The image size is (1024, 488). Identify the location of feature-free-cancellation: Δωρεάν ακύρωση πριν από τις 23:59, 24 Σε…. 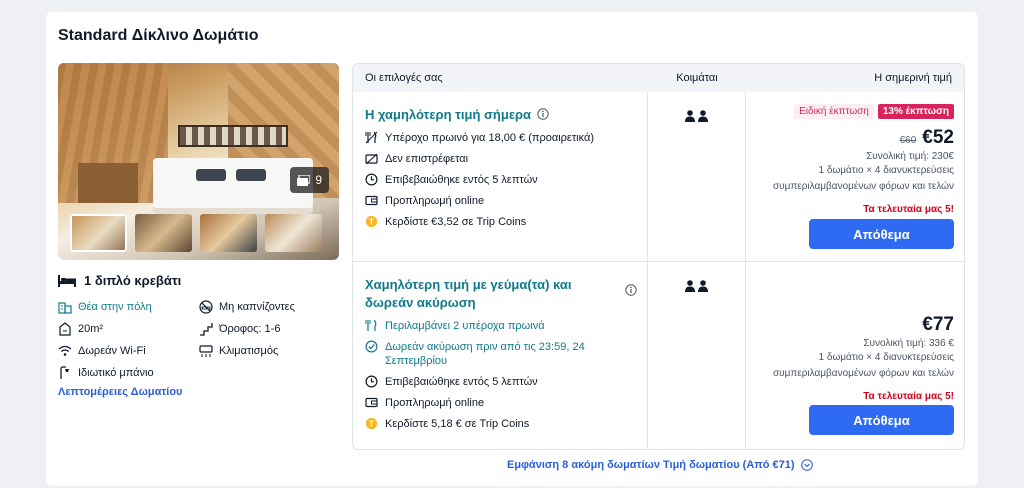
(500, 354).